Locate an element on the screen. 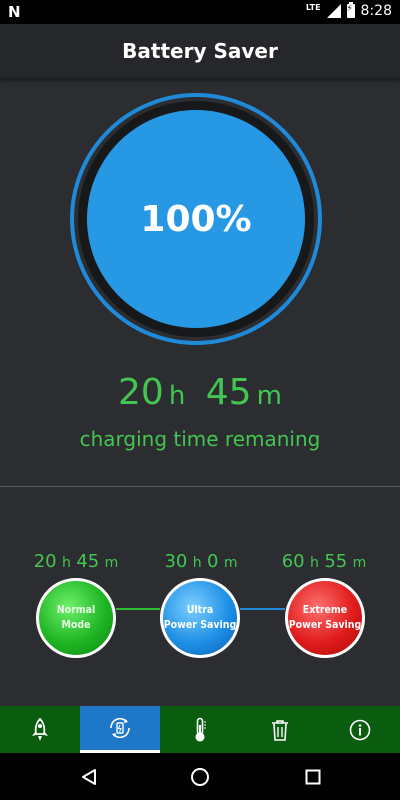 Image resolution: width=400 pixels, height=800 pixels. tab-info is located at coordinates (360, 729).